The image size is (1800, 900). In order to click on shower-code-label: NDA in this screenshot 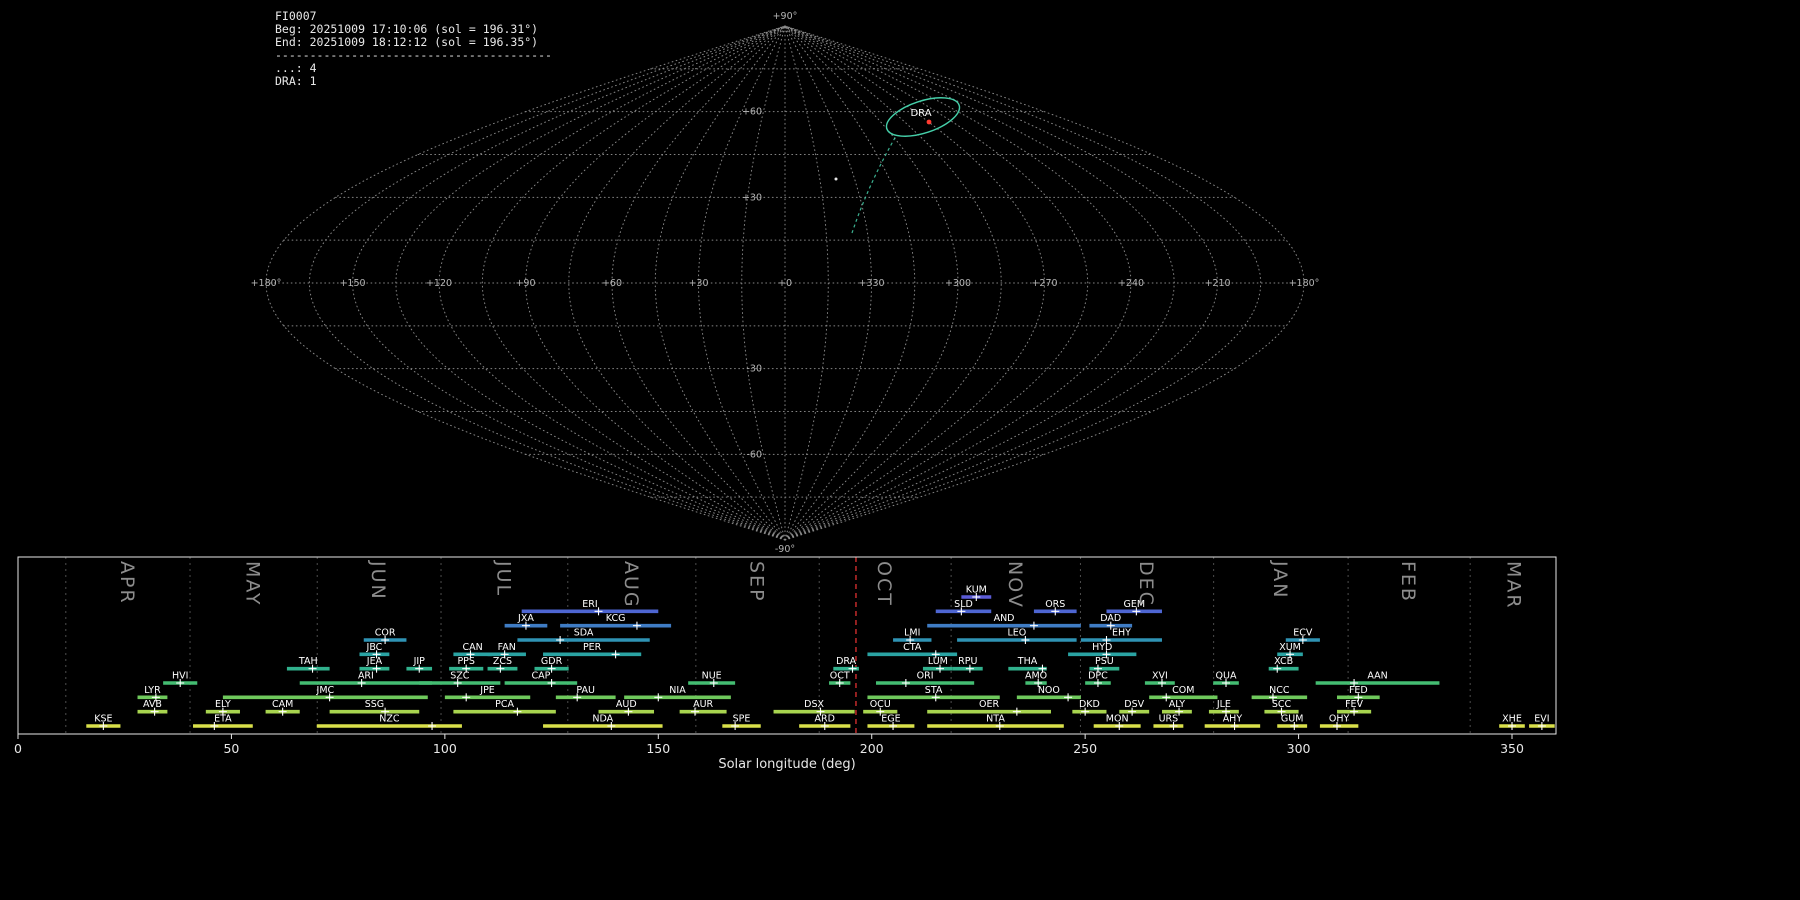, I will do `click(602, 718)`.